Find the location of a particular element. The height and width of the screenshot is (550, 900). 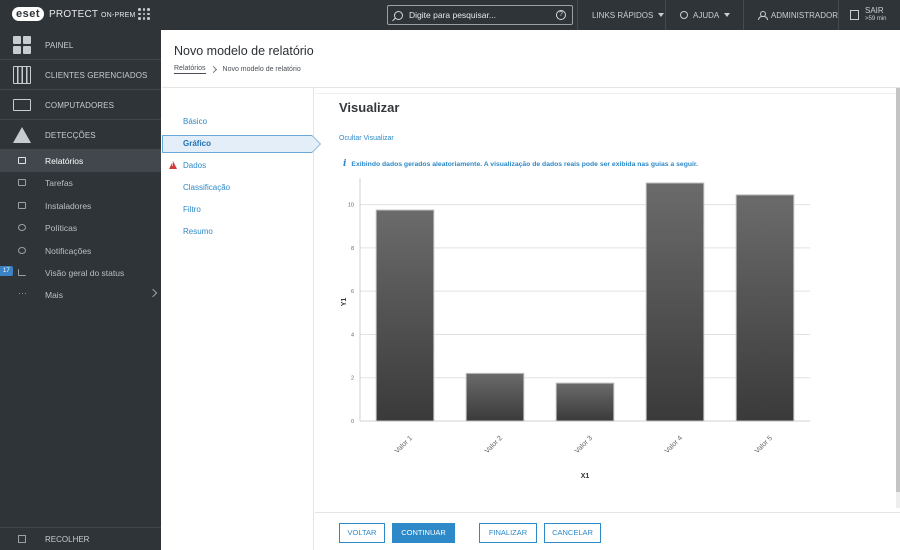

wizard-step-label: Classificação is located at coordinates (207, 187).